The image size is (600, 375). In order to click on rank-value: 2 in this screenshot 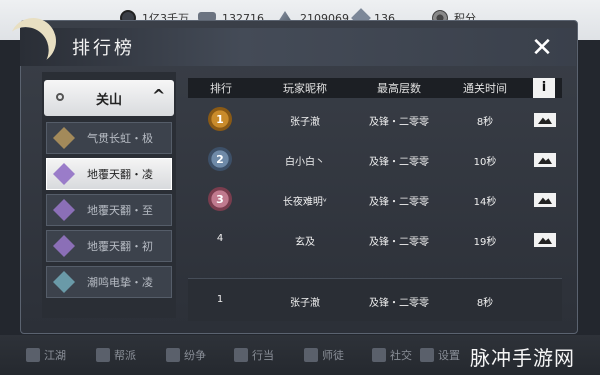, I will do `click(220, 159)`.